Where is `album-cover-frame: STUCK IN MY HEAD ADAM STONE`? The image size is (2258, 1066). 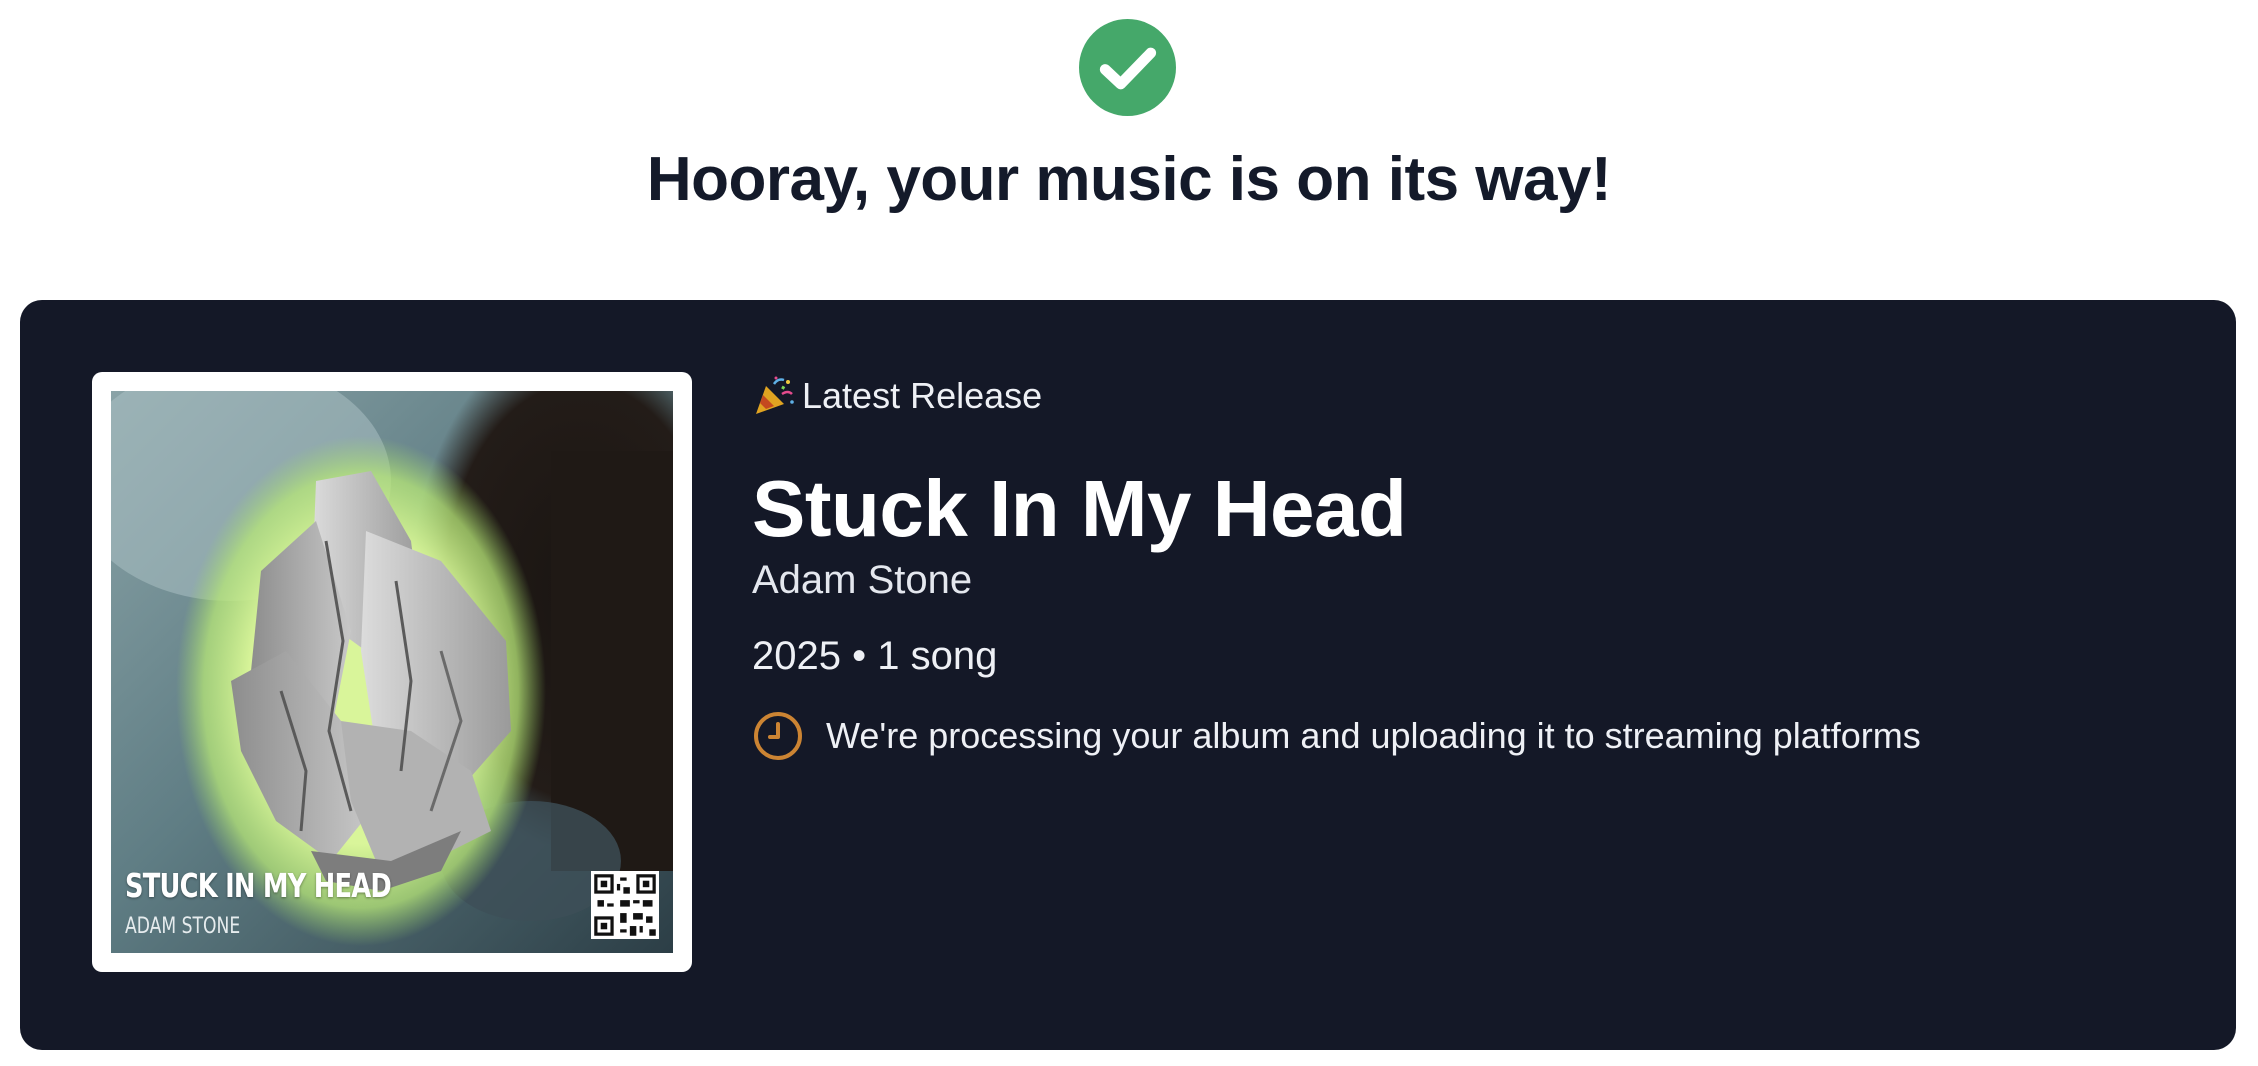 album-cover-frame: STUCK IN MY HEAD ADAM STONE is located at coordinates (392, 672).